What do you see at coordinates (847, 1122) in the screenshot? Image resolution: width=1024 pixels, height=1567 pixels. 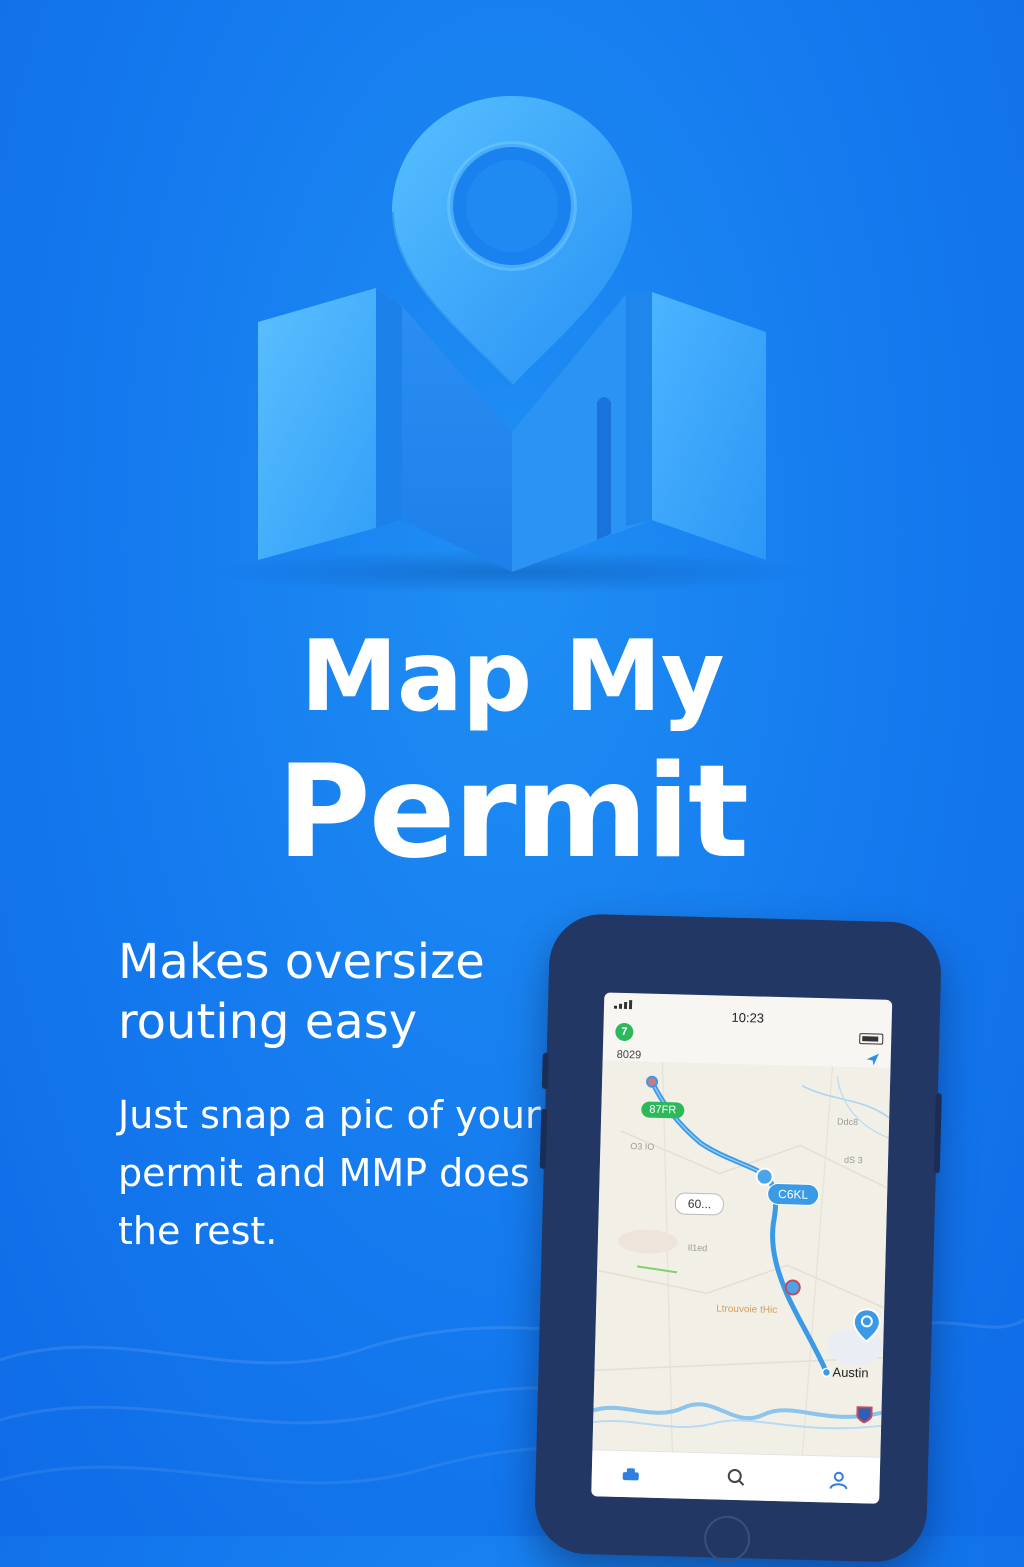 I see `faint-label: Ddc8` at bounding box center [847, 1122].